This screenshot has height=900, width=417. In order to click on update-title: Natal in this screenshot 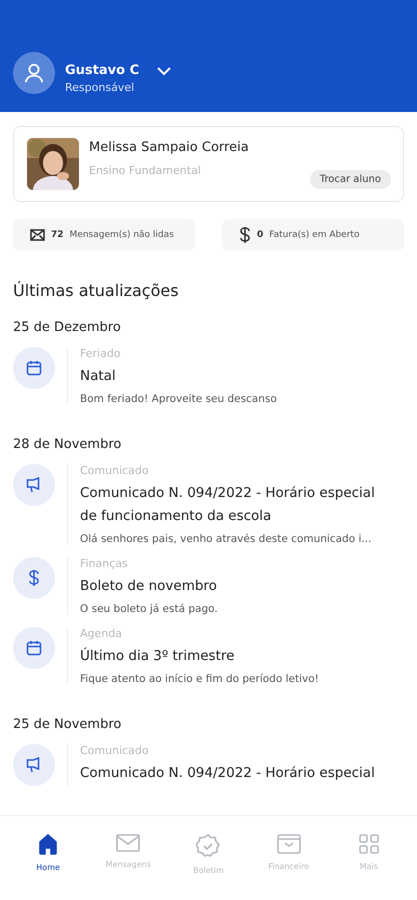, I will do `click(233, 376)`.